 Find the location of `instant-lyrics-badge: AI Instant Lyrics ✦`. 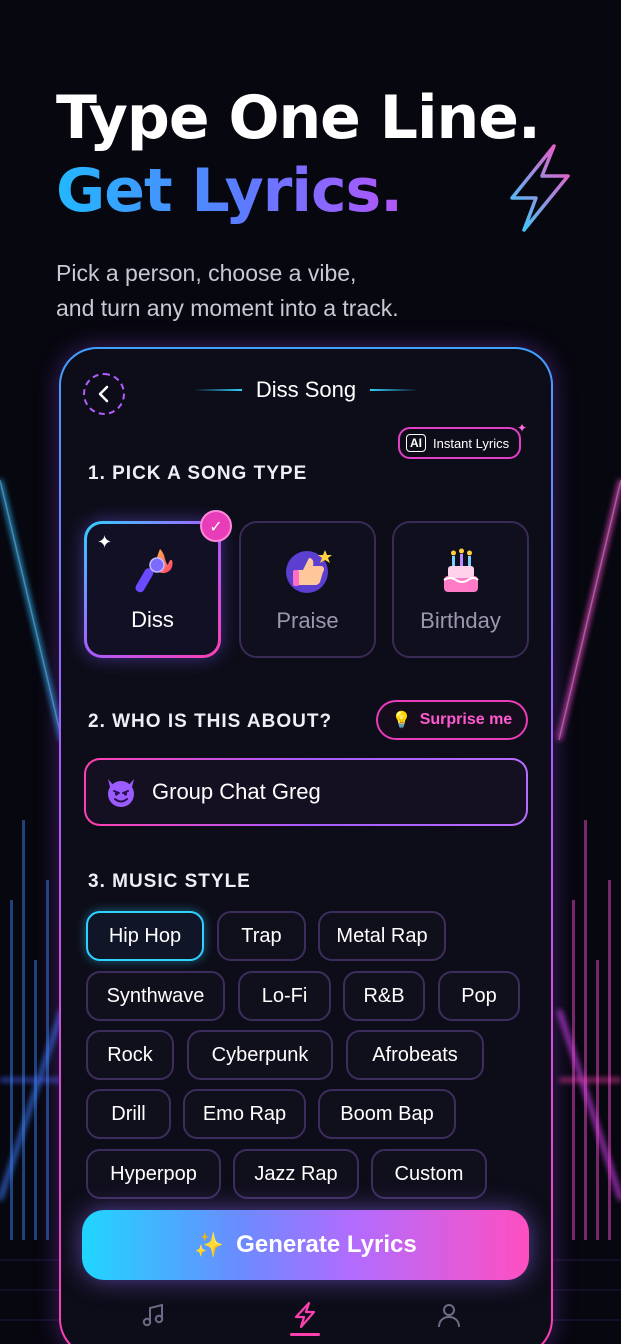

instant-lyrics-badge: AI Instant Lyrics ✦ is located at coordinates (462, 440).